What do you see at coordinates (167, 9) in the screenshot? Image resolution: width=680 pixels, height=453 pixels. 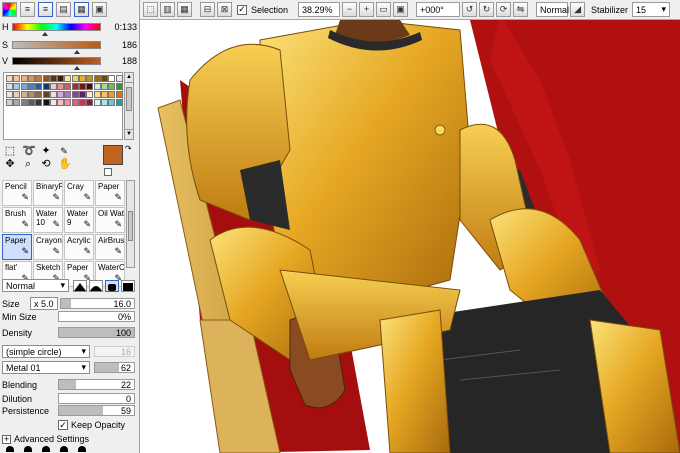 I see `invert-selection-icon: ▥` at bounding box center [167, 9].